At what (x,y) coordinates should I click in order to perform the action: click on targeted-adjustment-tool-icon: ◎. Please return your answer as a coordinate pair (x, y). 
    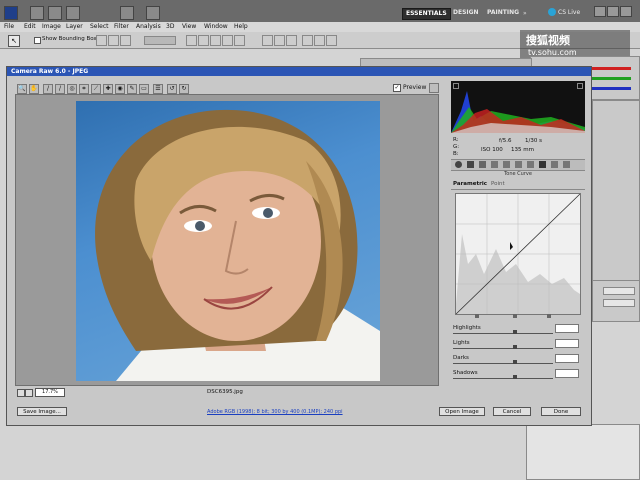
    Looking at the image, I should click on (72, 89).